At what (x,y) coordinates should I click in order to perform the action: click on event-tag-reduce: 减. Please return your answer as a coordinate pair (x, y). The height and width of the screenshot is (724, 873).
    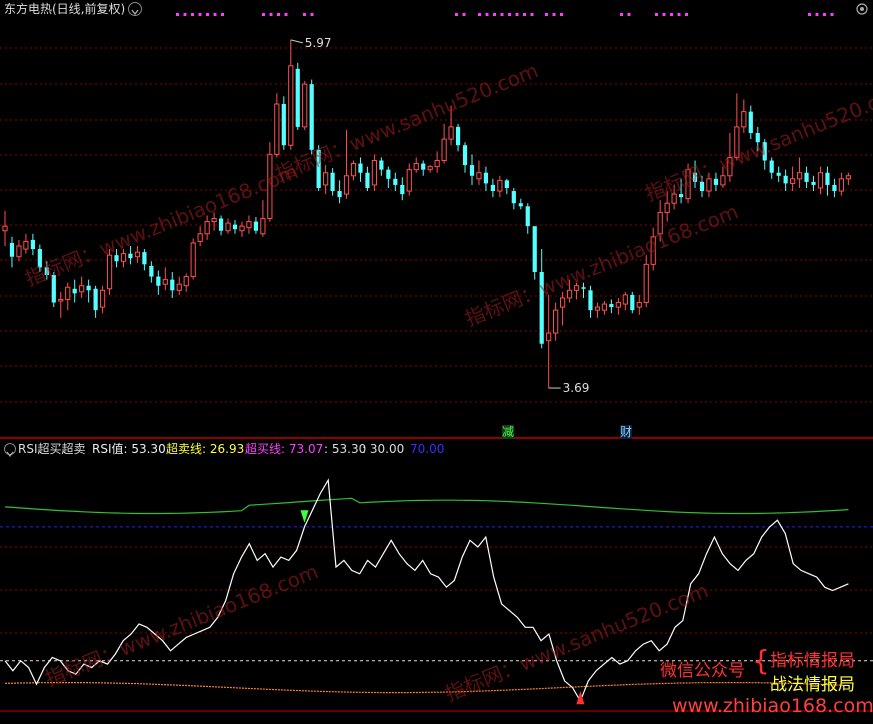
    Looking at the image, I should click on (508, 432).